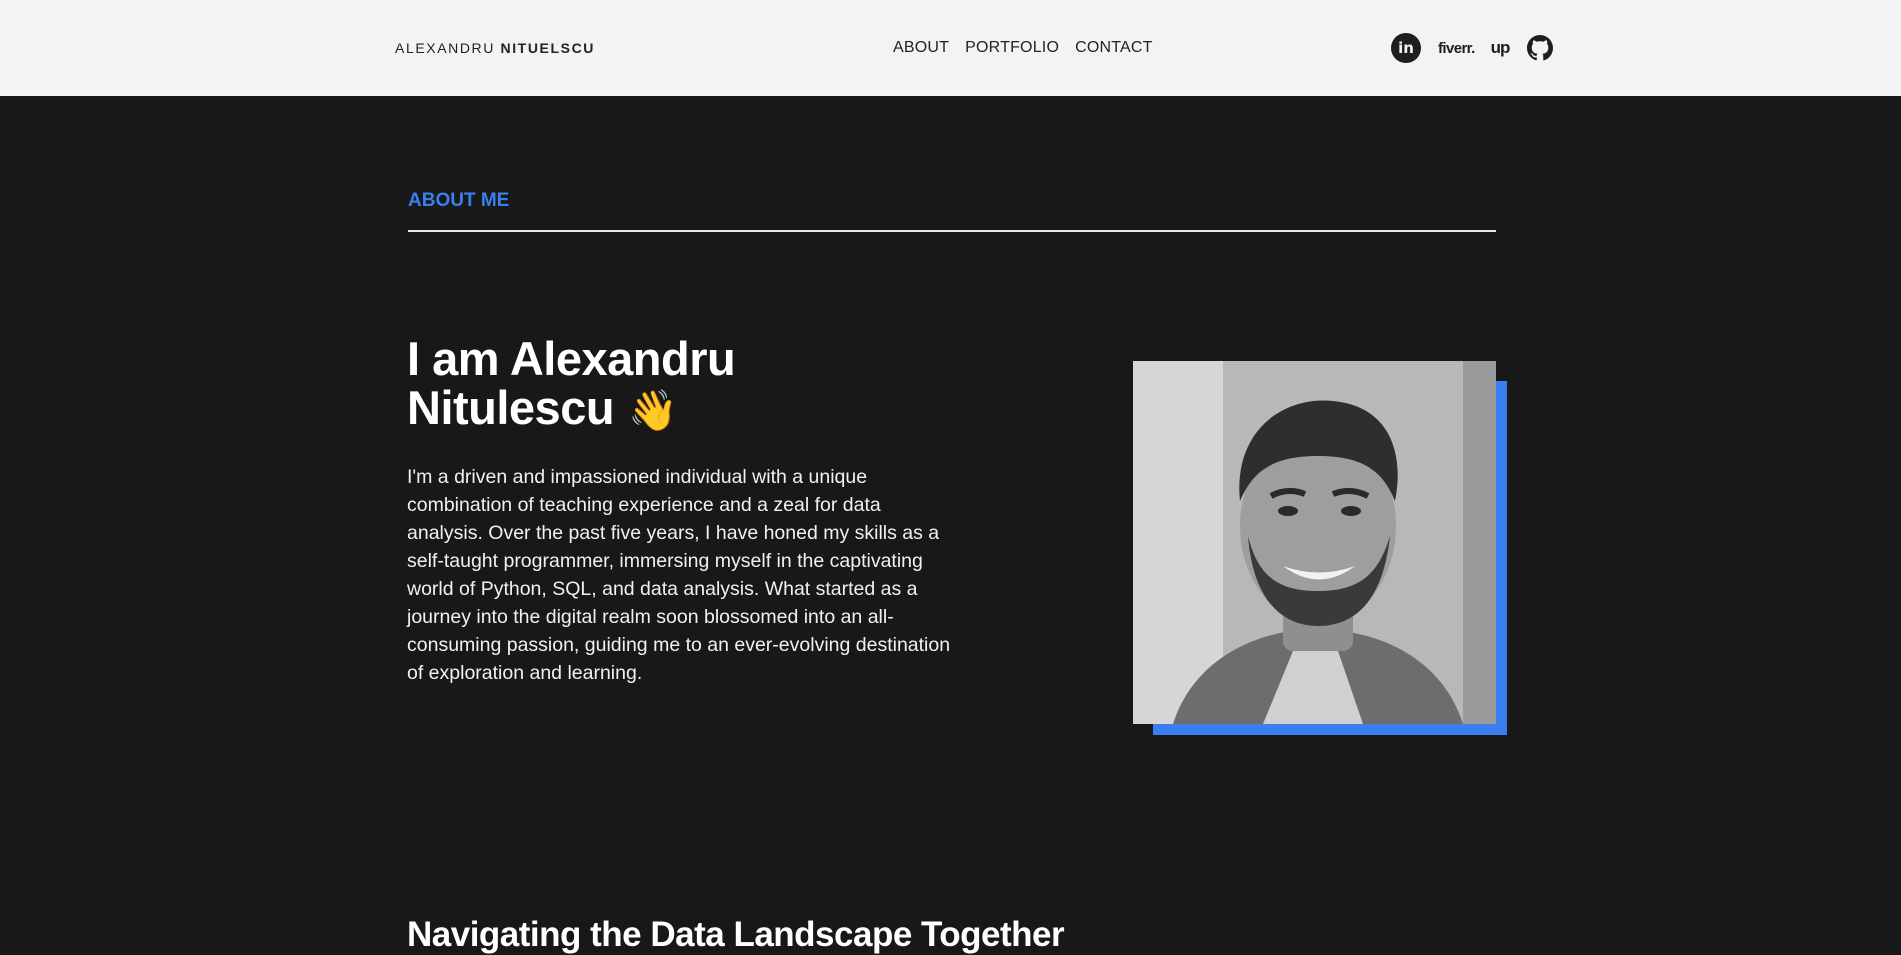  I want to click on hero-heading-line1: I am Alexandru, so click(571, 358).